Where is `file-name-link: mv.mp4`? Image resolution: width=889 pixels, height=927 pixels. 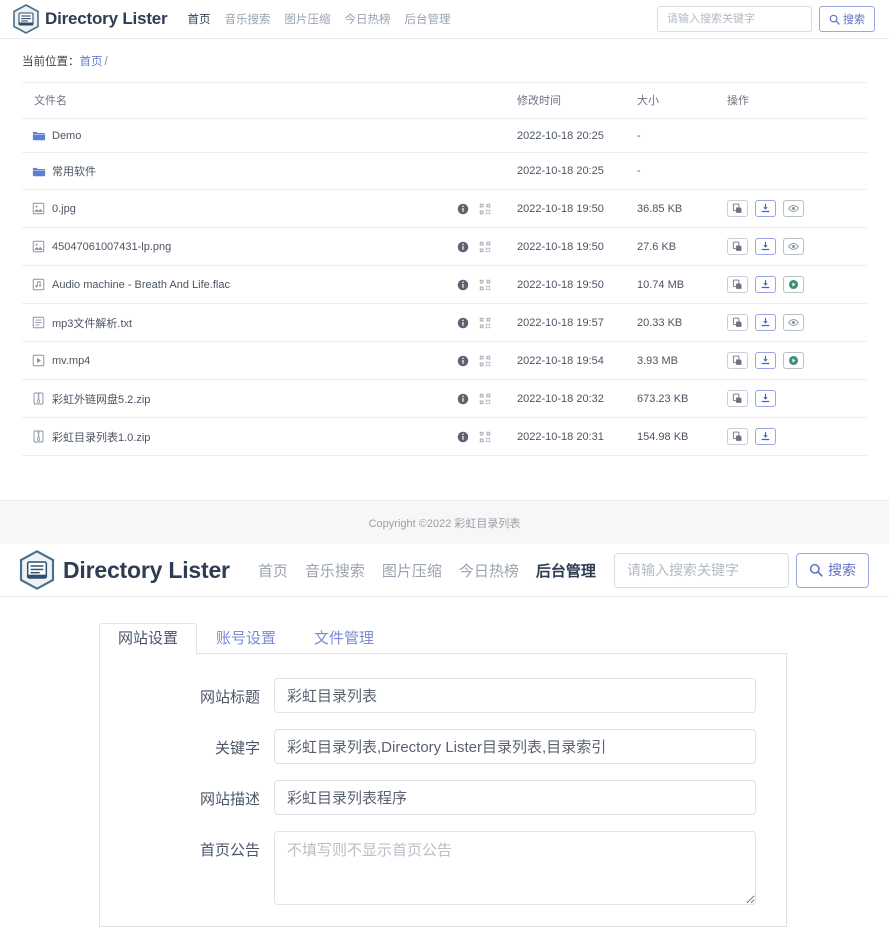
file-name-link: mv.mp4 is located at coordinates (71, 361).